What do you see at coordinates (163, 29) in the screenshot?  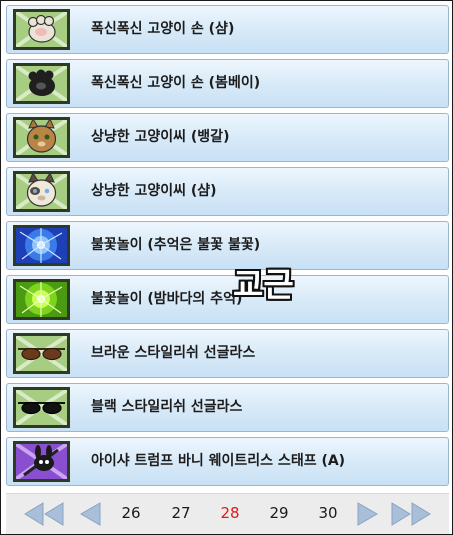 I see `item-label: 폭신폭신 고양이 손 (샴)` at bounding box center [163, 29].